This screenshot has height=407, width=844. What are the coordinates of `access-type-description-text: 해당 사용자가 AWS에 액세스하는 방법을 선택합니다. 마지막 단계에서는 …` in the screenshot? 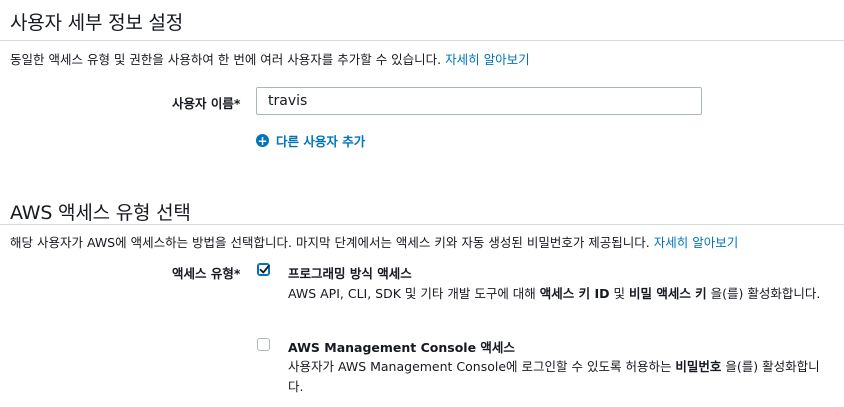 It's located at (330, 242).